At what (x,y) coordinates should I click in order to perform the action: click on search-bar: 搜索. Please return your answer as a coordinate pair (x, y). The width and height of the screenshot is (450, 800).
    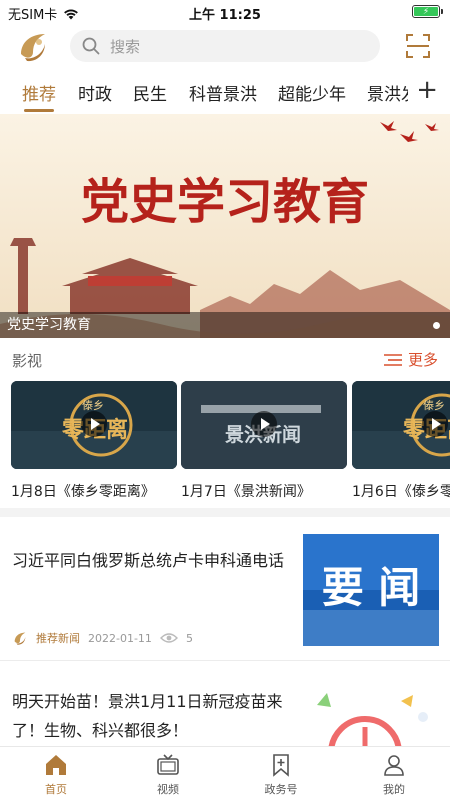
    Looking at the image, I should click on (225, 46).